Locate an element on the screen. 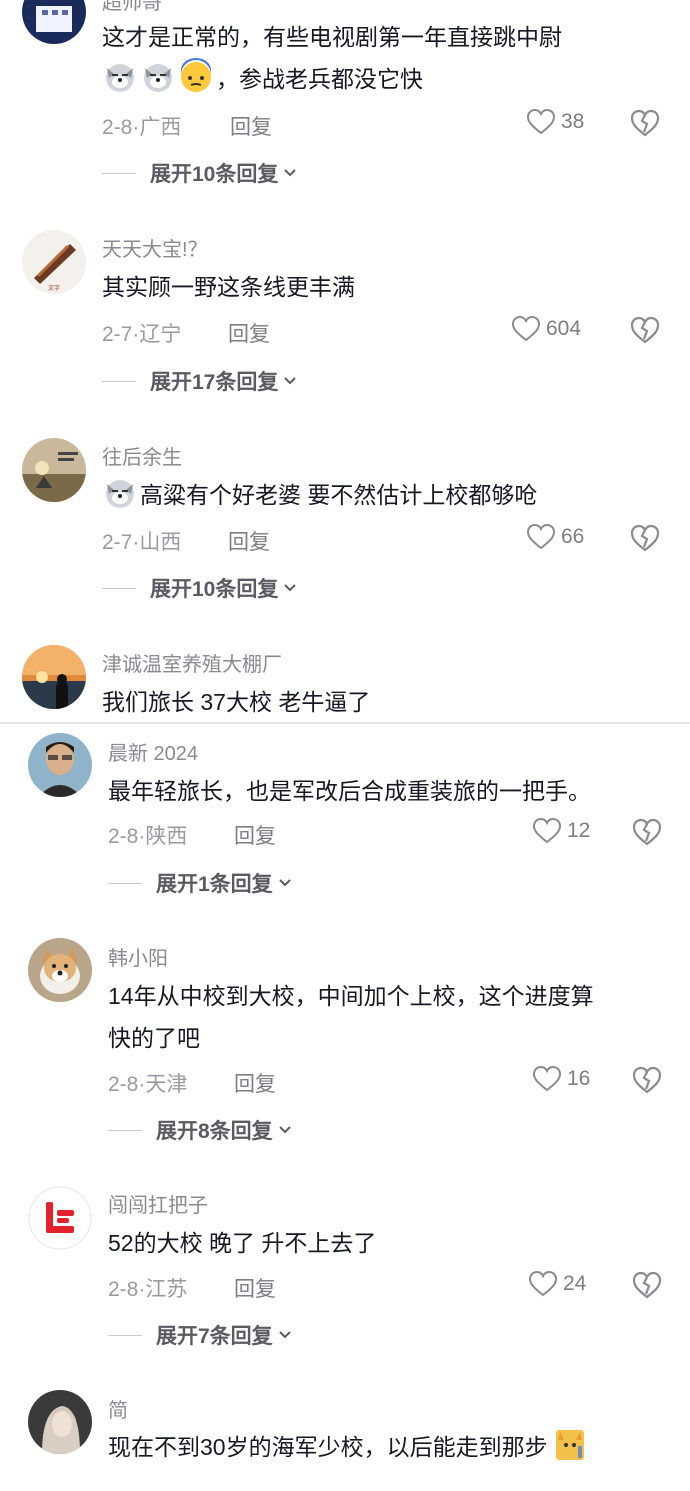  svg-text: 文字 is located at coordinates (54, 288).